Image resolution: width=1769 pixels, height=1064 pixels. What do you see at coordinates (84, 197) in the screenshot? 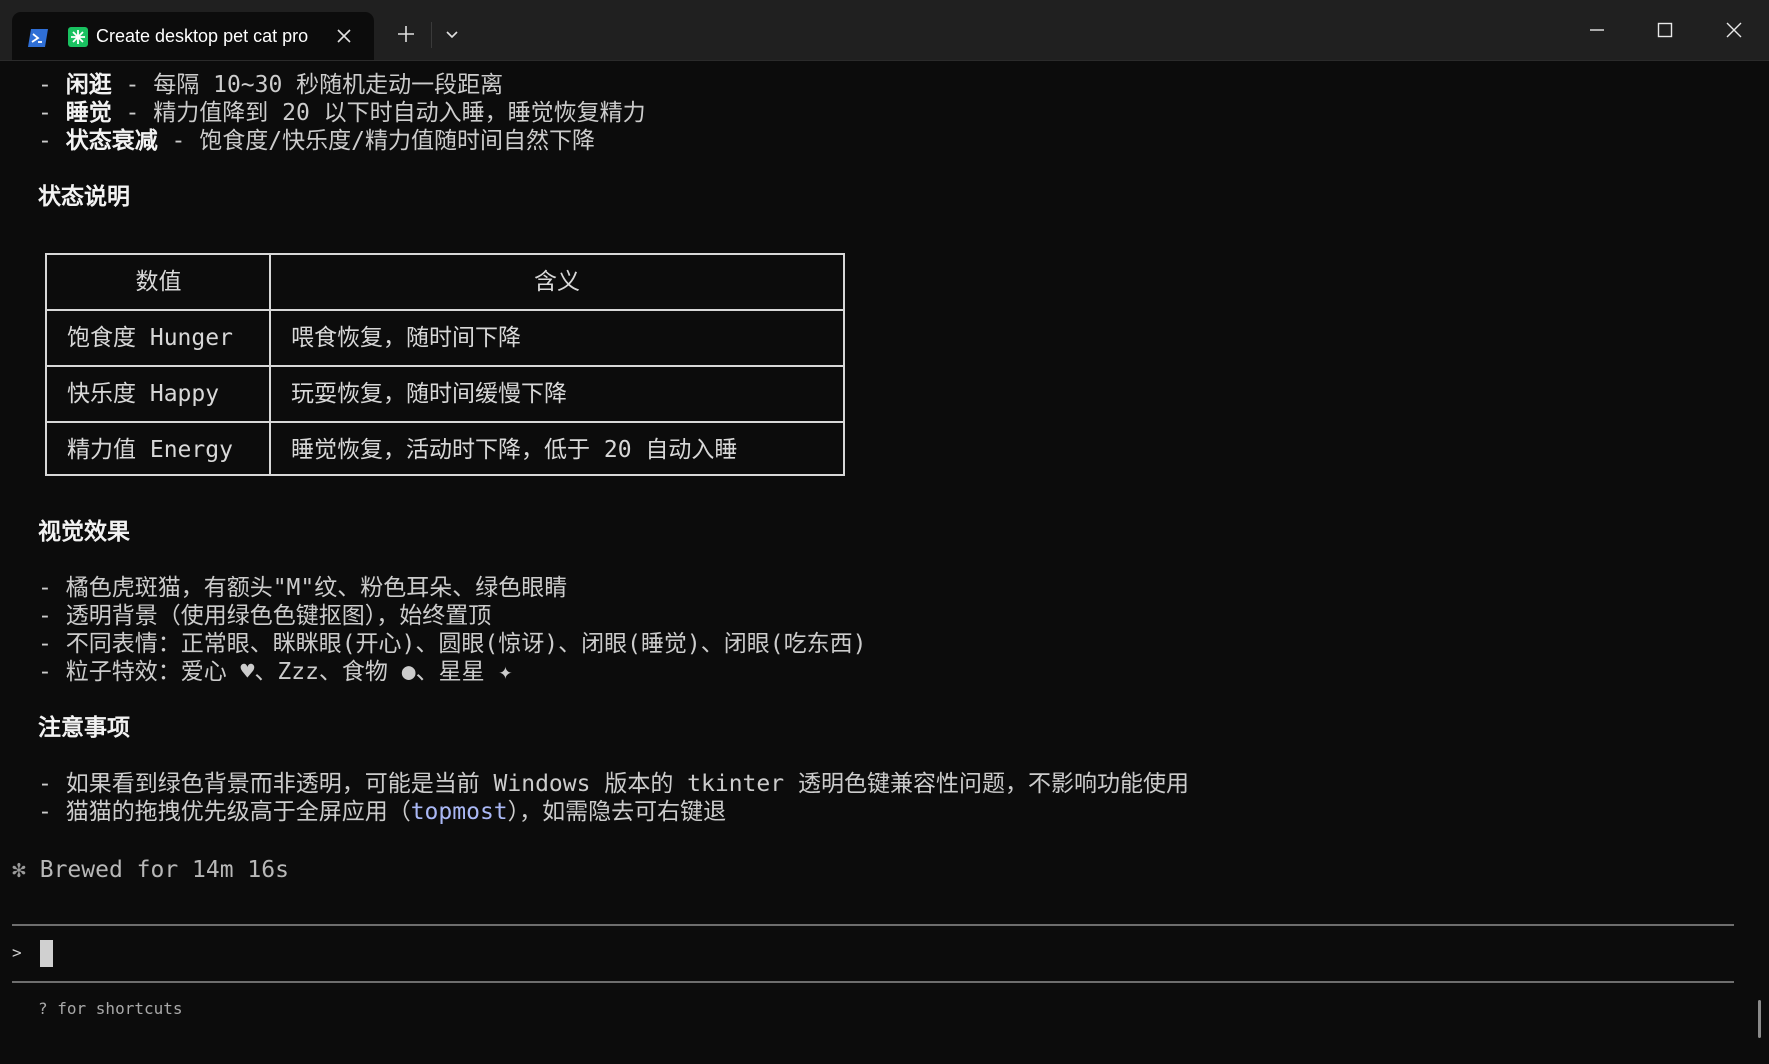
I see `section-heading-status: 状态说明` at bounding box center [84, 197].